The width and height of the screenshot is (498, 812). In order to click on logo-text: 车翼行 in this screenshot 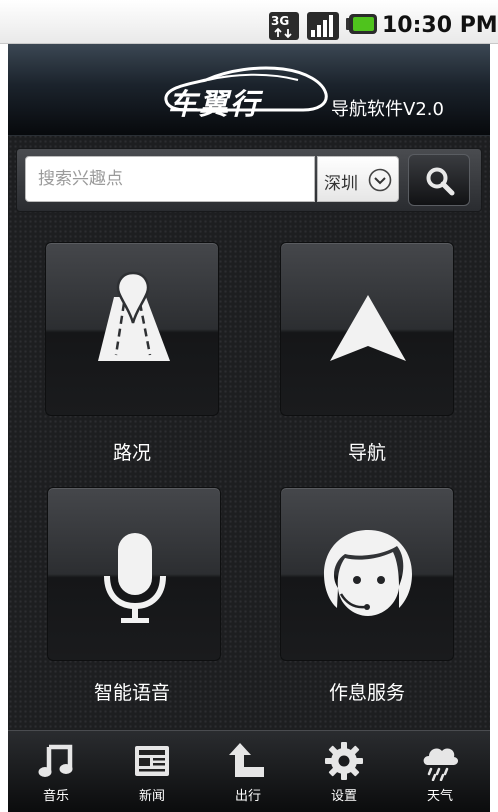, I will do `click(215, 104)`.